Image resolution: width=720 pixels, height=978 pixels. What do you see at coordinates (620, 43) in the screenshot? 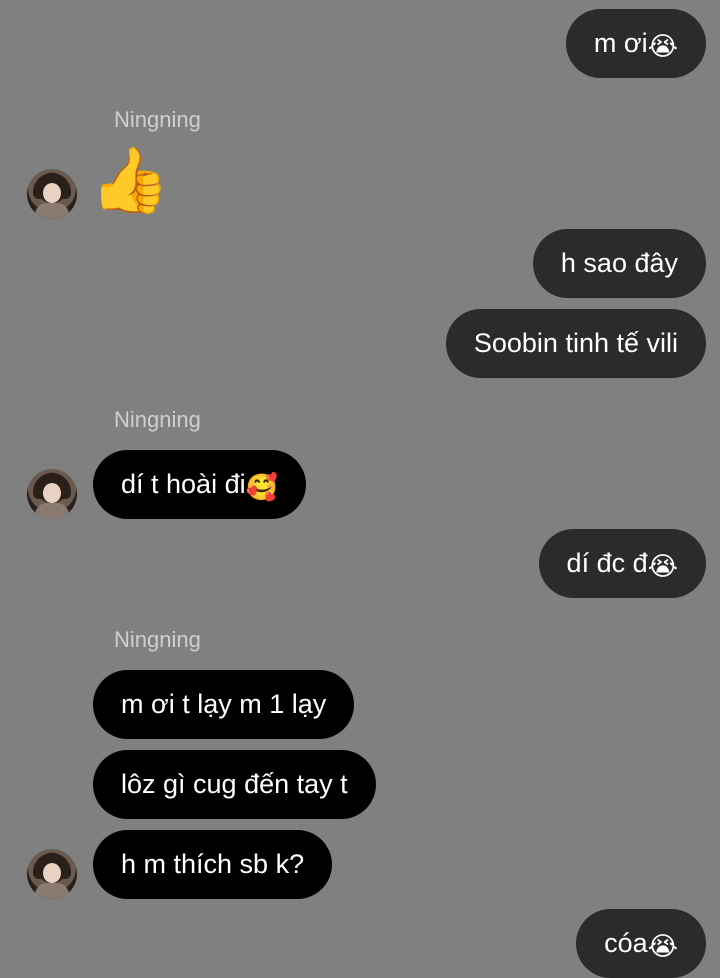
I see `message-text: m ơi` at bounding box center [620, 43].